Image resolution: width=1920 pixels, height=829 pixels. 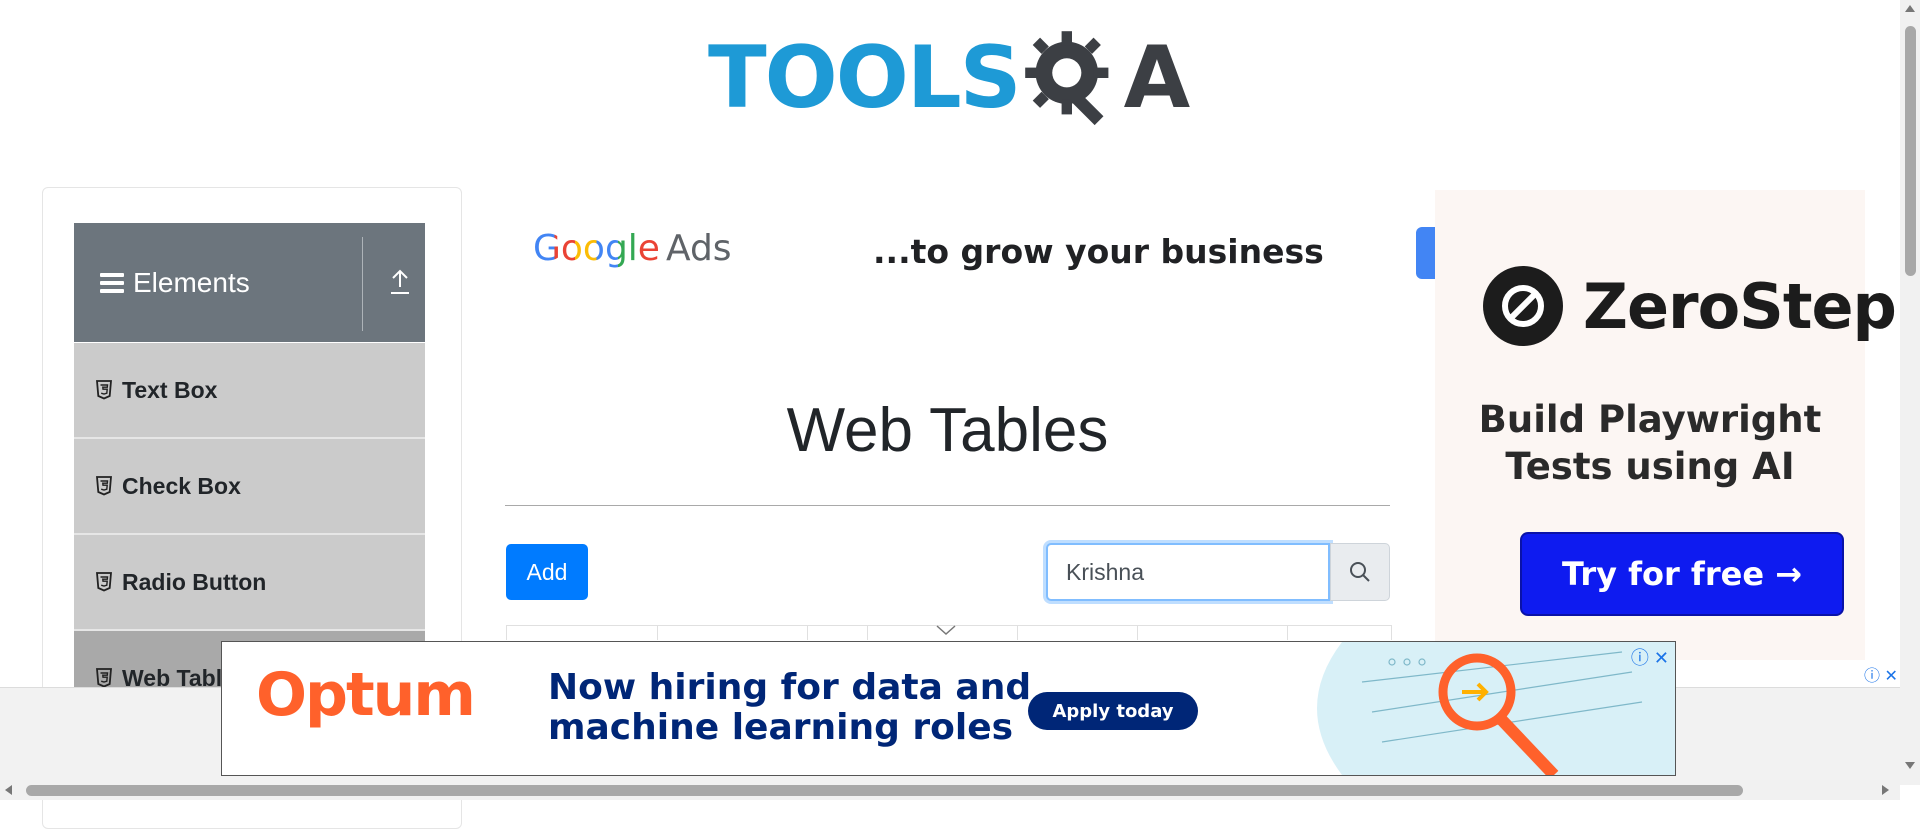 What do you see at coordinates (1650, 443) in the screenshot?
I see `zerostep-headline: Build Playwright Tests using AI` at bounding box center [1650, 443].